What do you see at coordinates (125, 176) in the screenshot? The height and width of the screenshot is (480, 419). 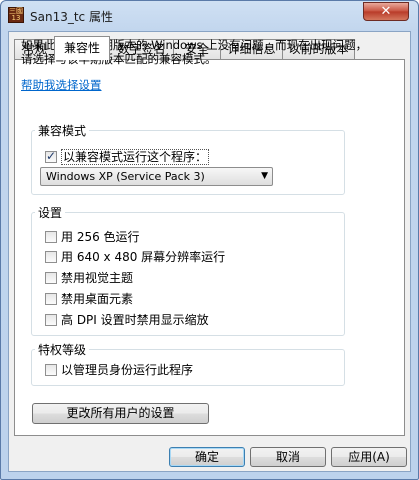 I see `windows-version-value: Windows XP (Service Pack 3)` at bounding box center [125, 176].